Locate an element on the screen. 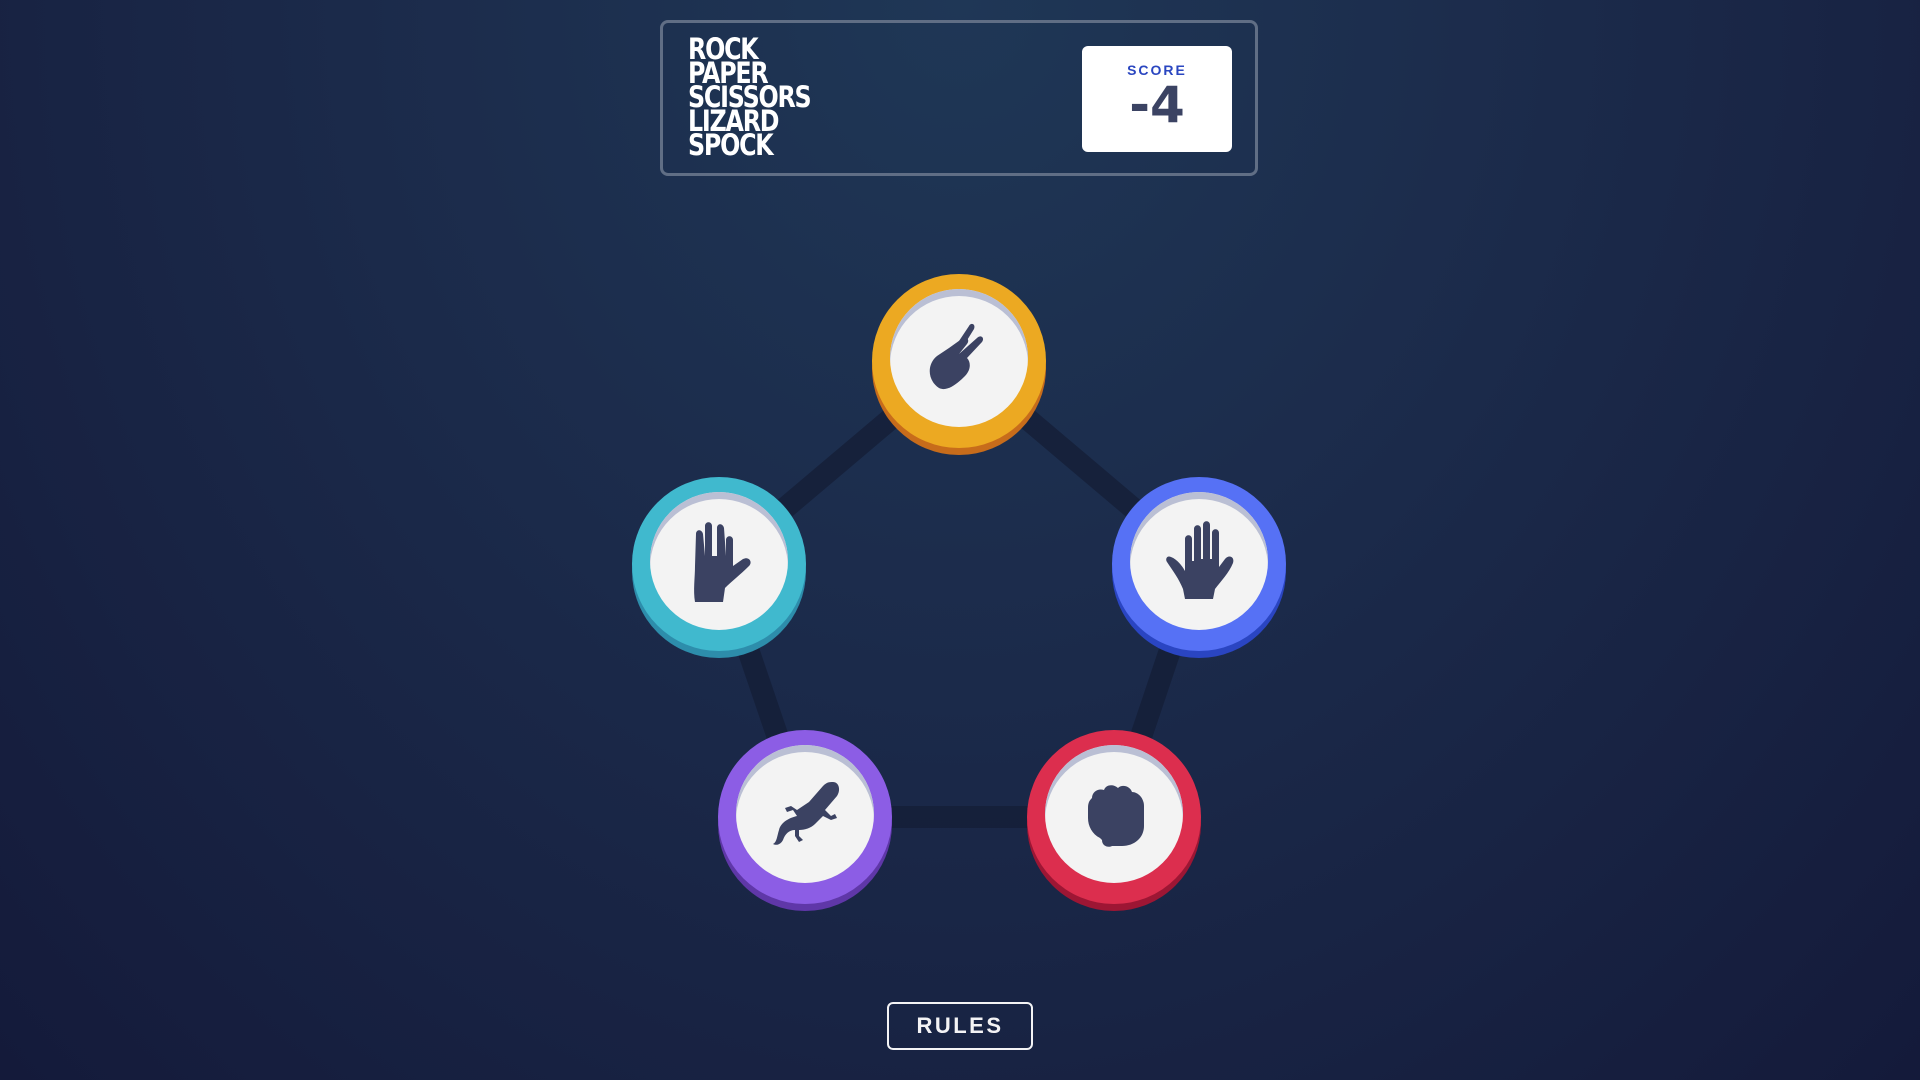 The width and height of the screenshot is (1920, 1080). rock-button is located at coordinates (1114, 817).